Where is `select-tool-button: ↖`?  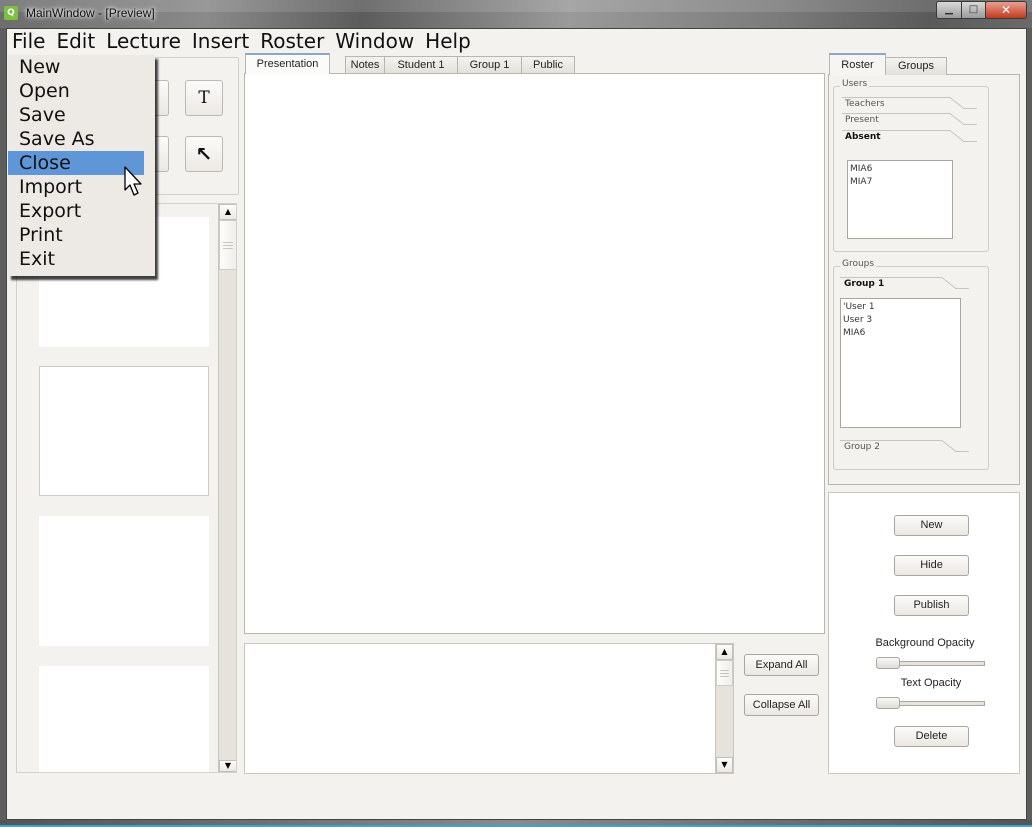 select-tool-button: ↖ is located at coordinates (204, 154).